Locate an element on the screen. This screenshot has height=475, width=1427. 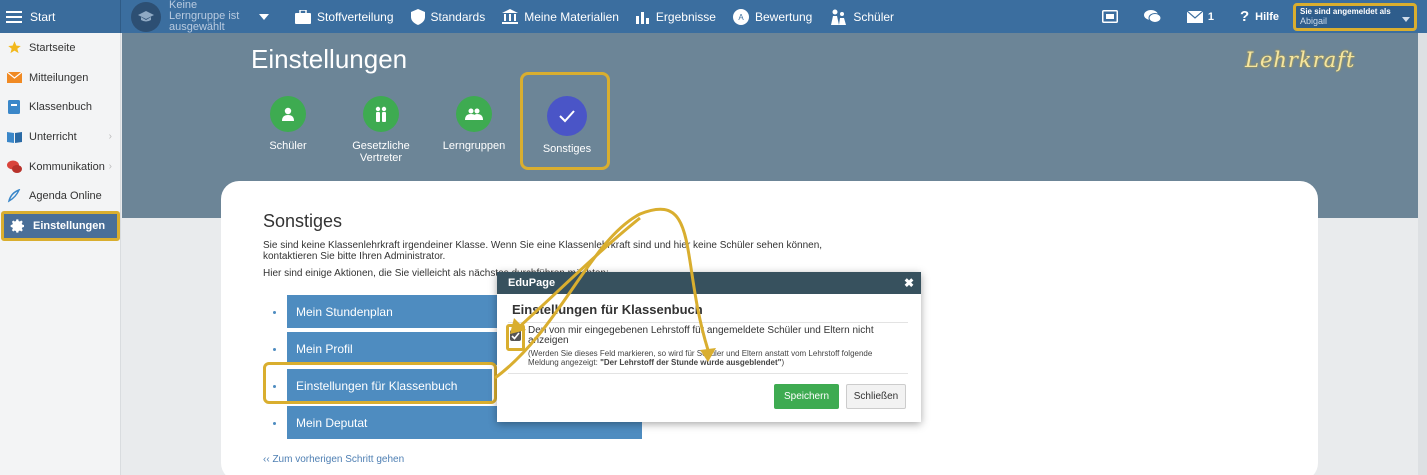
grade-icon: A is located at coordinates (740, 16).